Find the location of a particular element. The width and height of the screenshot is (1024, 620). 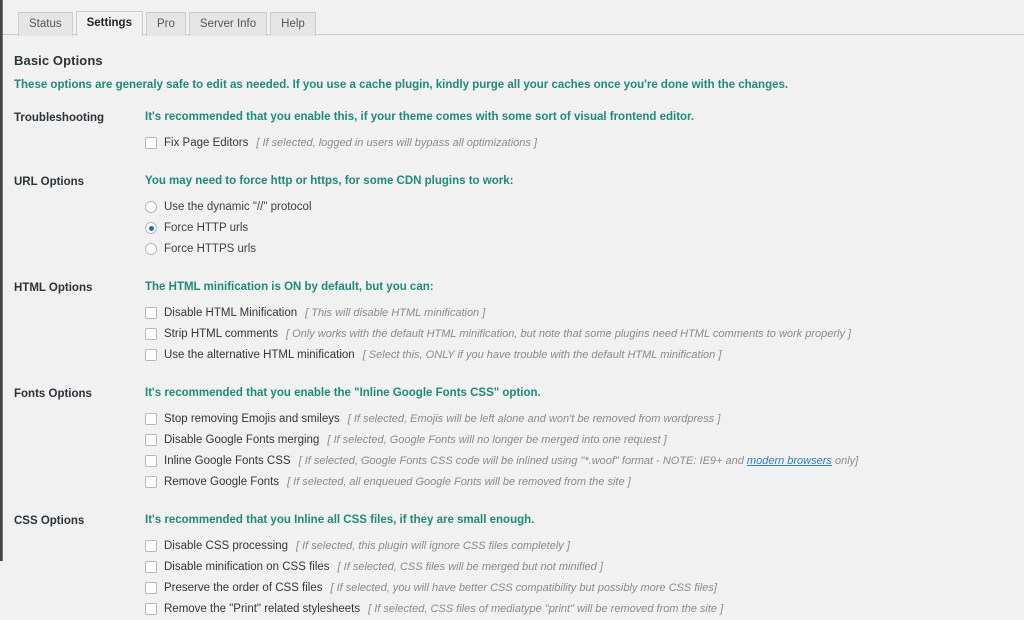

tab-list: Status Settings Pro Server Info Help is located at coordinates (521, 18).